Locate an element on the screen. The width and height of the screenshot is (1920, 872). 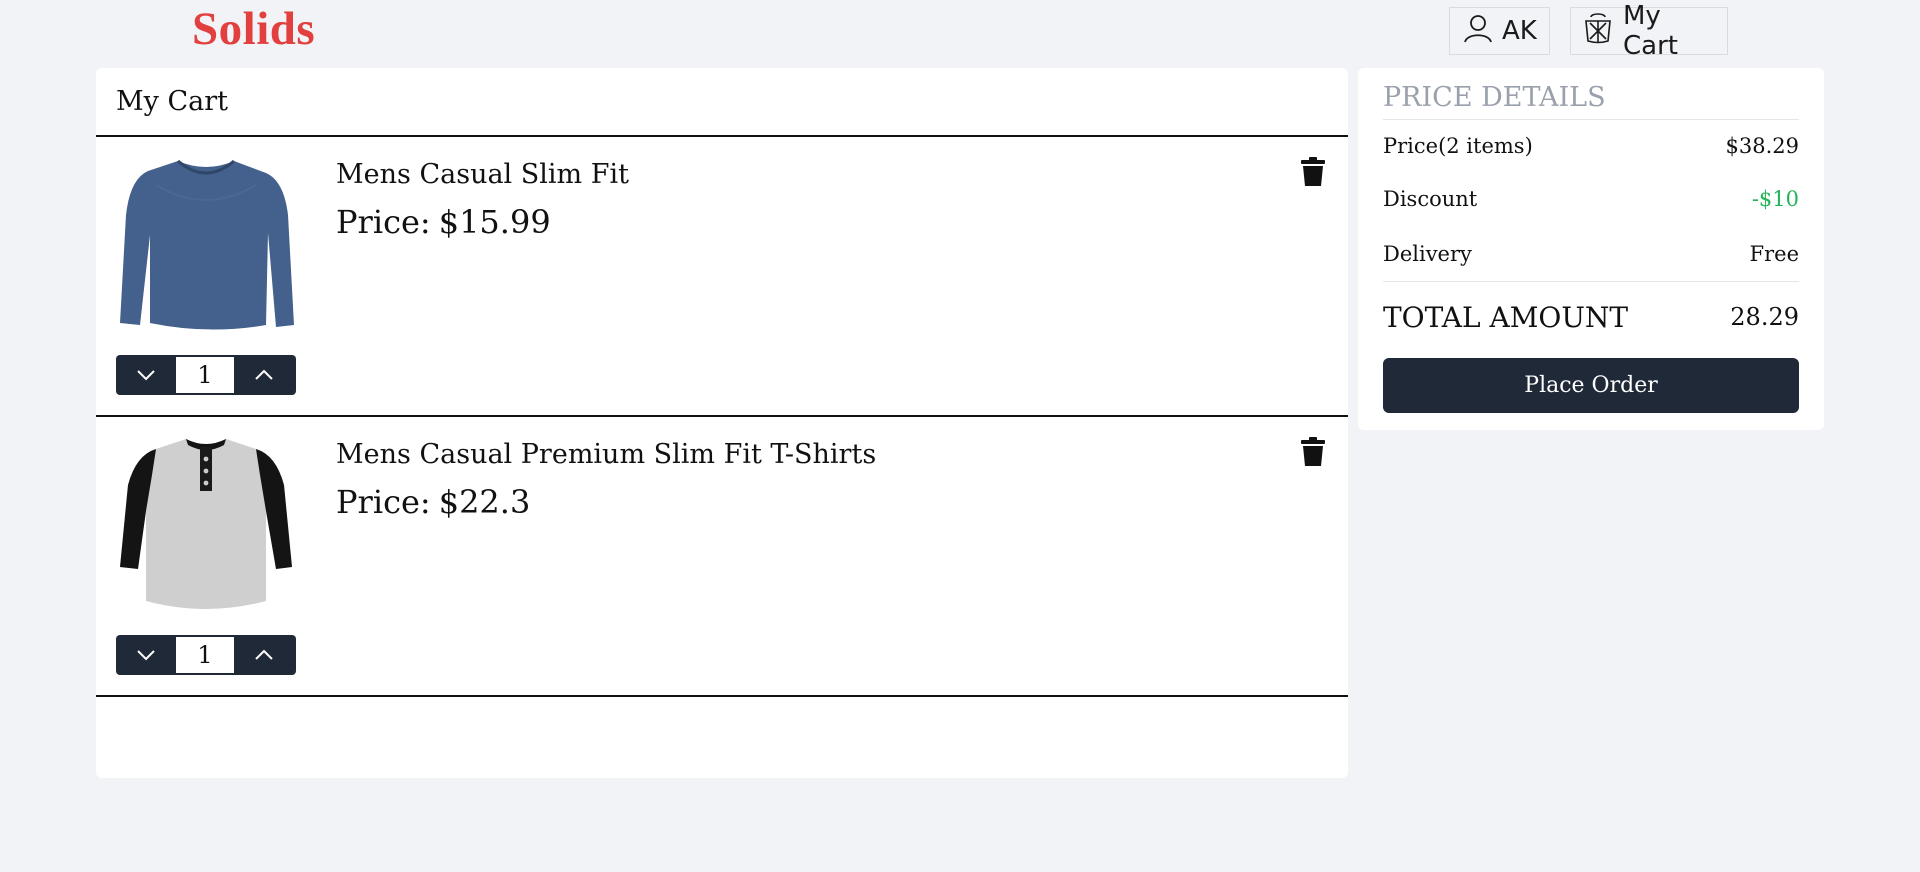
price-row-label: Price(2 items) is located at coordinates (1458, 145).